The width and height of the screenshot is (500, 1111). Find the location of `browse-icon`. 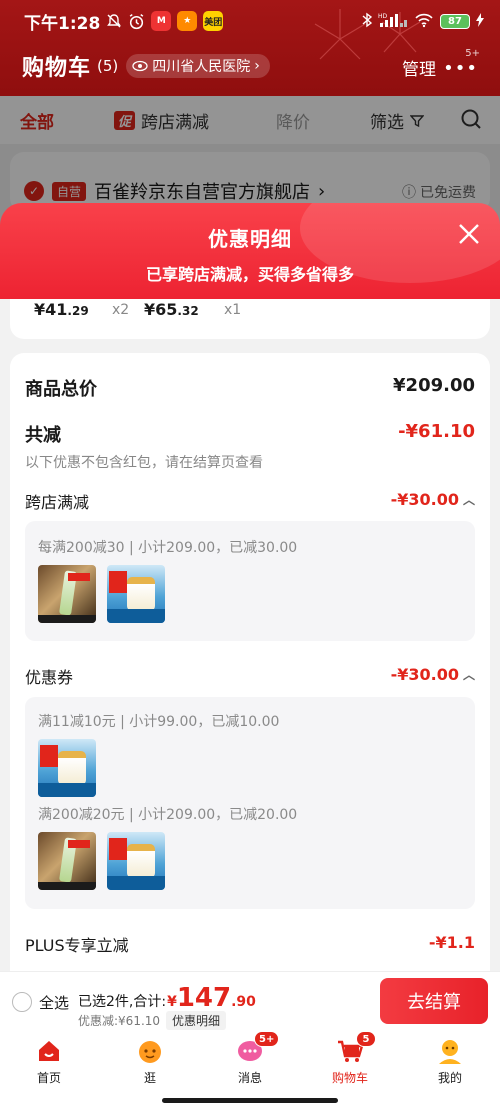

browse-icon is located at coordinates (150, 1051).